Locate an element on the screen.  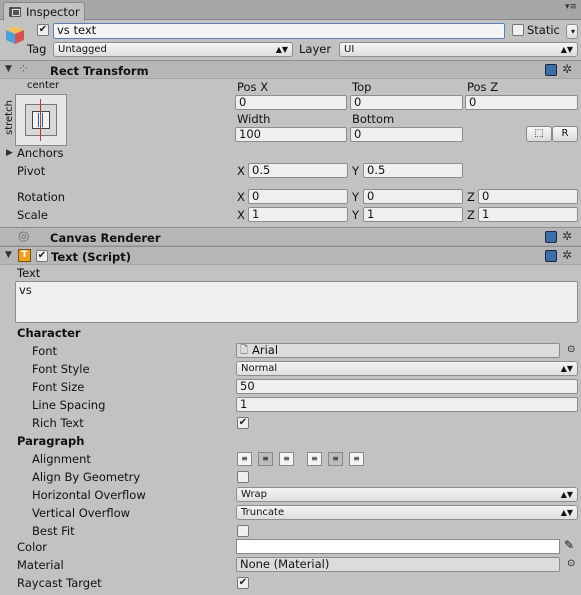
text-script-header: ▼ T ✔ Text (Script) ✲ is located at coordinates (290, 255).